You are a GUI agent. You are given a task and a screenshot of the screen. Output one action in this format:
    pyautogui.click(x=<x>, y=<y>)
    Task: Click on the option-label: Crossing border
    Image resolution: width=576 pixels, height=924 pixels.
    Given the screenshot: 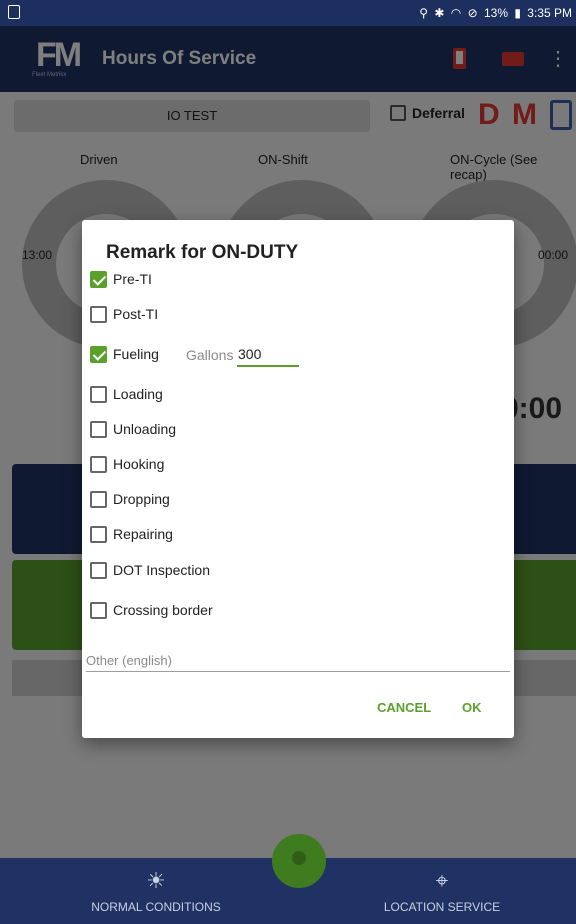 What is the action you would take?
    pyautogui.click(x=163, y=610)
    